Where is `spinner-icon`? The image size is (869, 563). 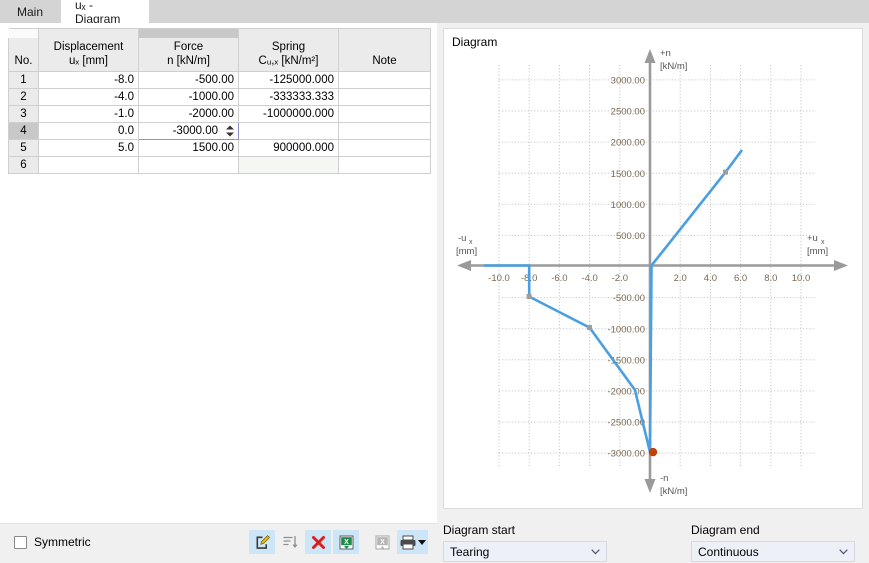
spinner-icon is located at coordinates (230, 131).